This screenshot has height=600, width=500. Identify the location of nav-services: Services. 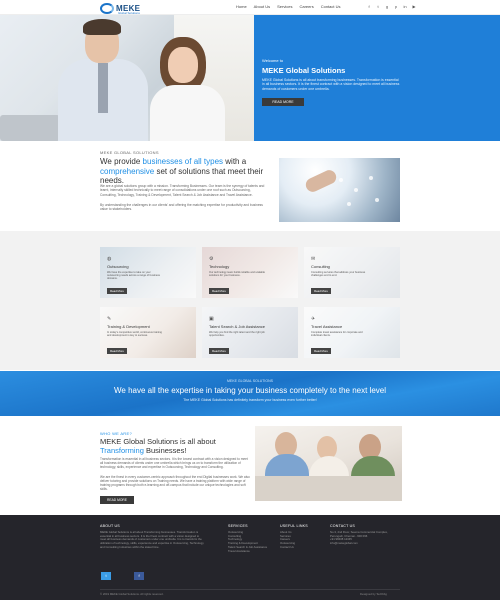
(284, 6).